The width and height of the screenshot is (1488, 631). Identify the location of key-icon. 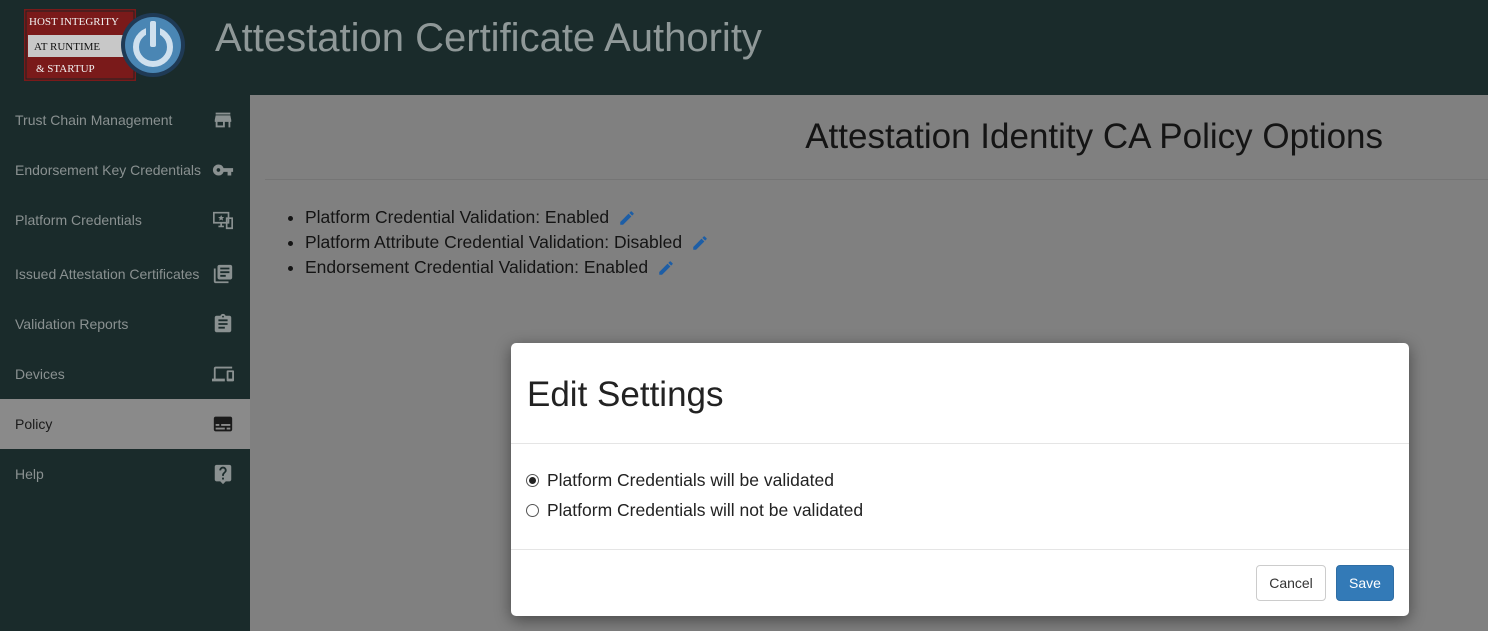
(223, 170).